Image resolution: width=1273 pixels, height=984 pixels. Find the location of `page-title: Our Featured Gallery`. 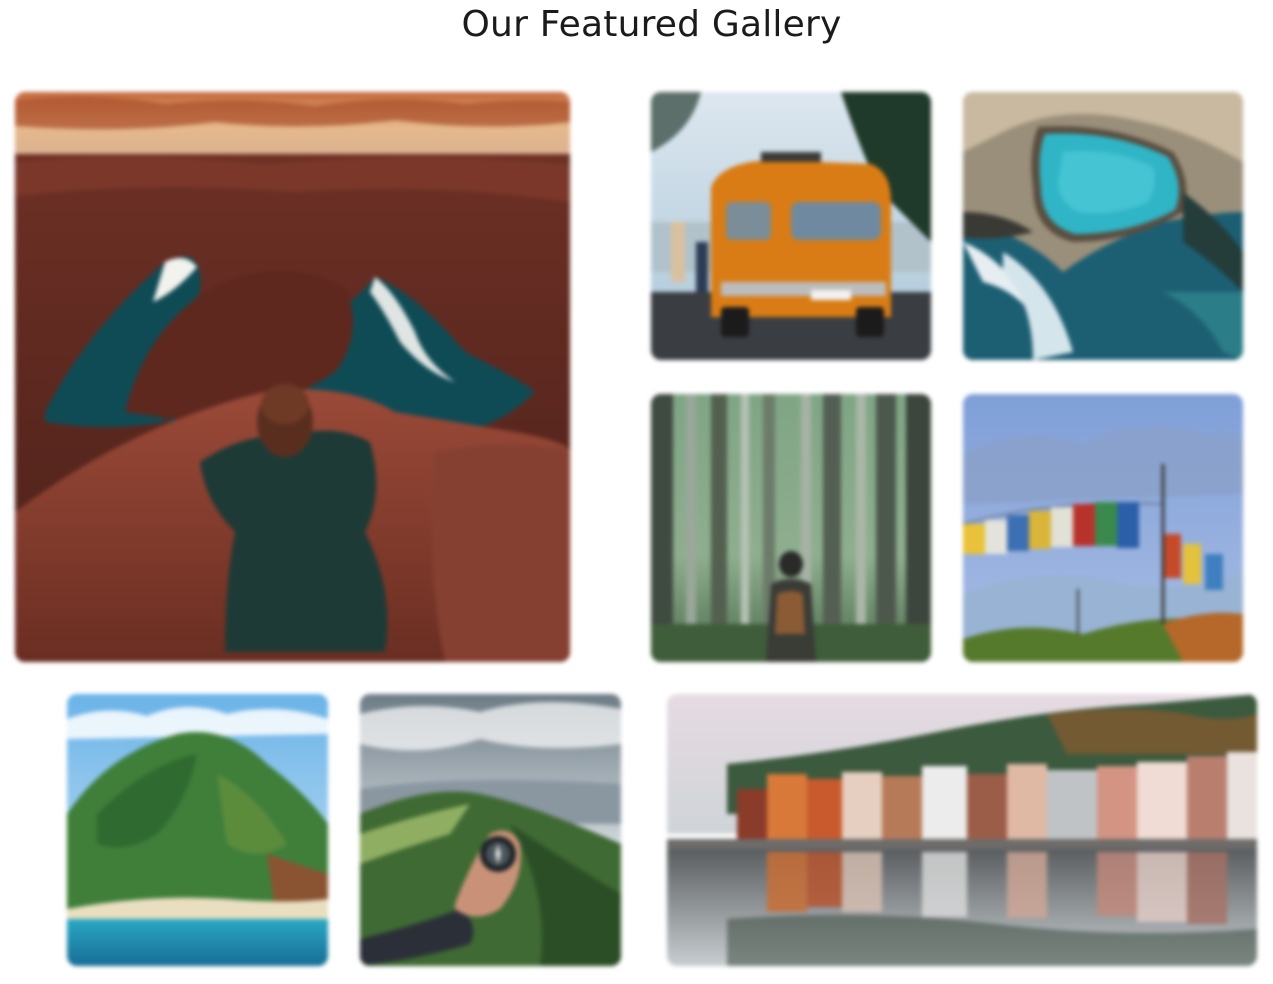

page-title: Our Featured Gallery is located at coordinates (651, 24).